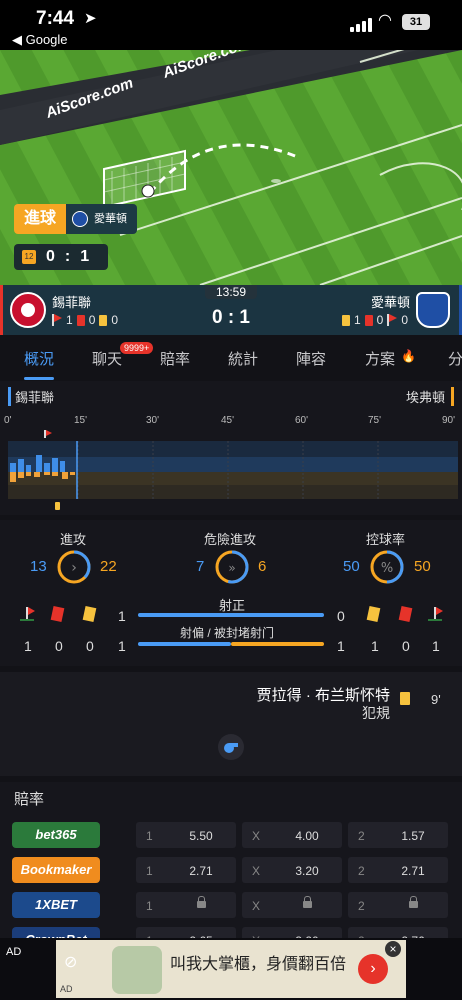 The height and width of the screenshot is (1000, 462). What do you see at coordinates (398, 835) in the screenshot?
I see `odds-cell-away: 2 1.57` at bounding box center [398, 835].